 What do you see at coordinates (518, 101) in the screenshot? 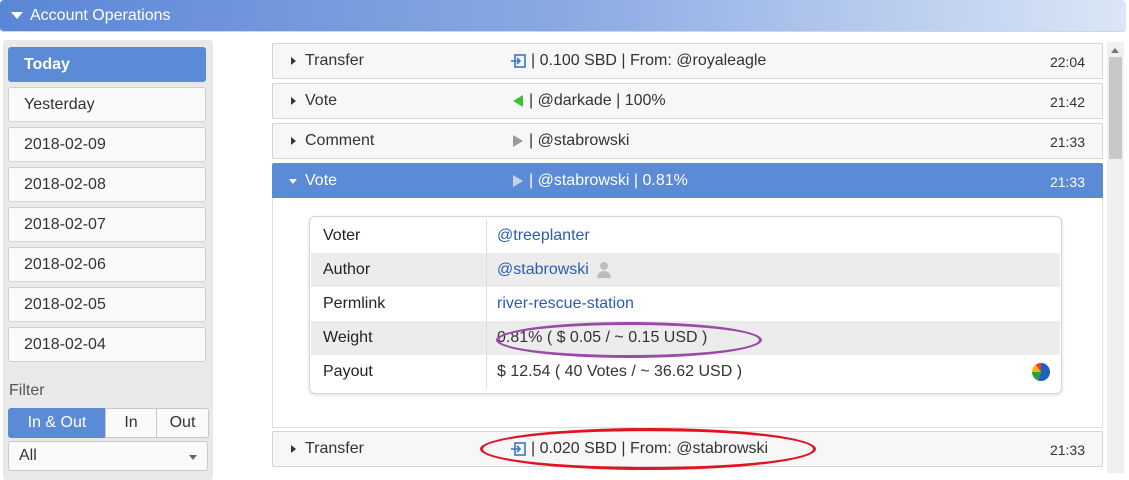
I see `green-vote-icon` at bounding box center [518, 101].